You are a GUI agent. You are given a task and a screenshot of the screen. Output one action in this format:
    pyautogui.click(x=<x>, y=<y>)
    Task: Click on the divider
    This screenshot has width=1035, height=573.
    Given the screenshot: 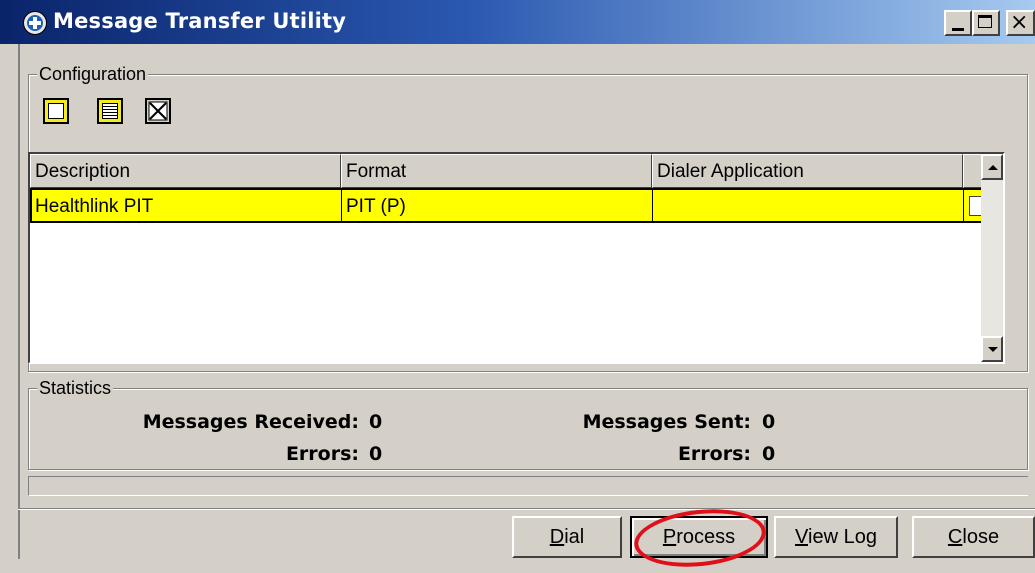 What is the action you would take?
    pyautogui.click(x=526, y=509)
    